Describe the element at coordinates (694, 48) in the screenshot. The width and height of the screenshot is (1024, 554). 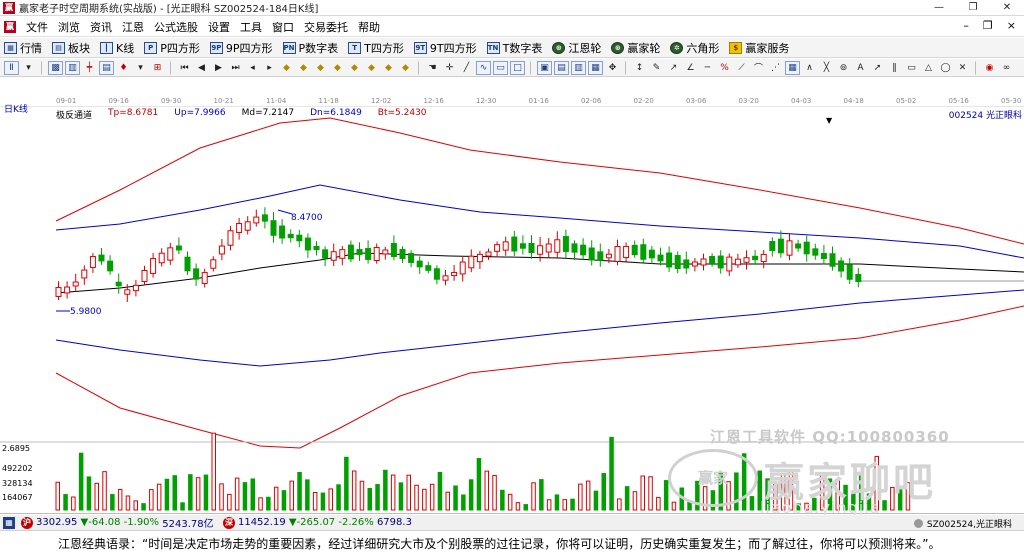
I see `toolbar-hexagon-button: ✲ 六角形` at that location.